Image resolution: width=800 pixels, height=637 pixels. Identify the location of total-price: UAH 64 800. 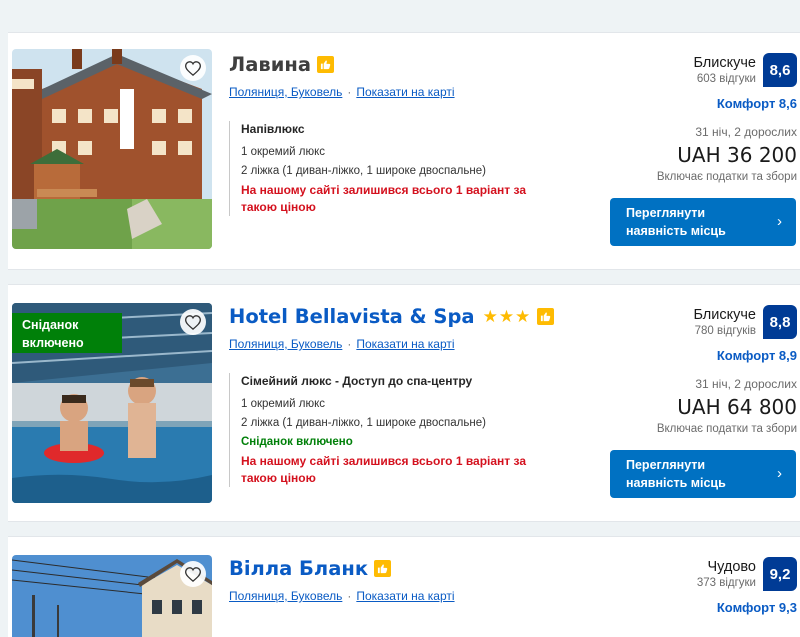
(737, 407).